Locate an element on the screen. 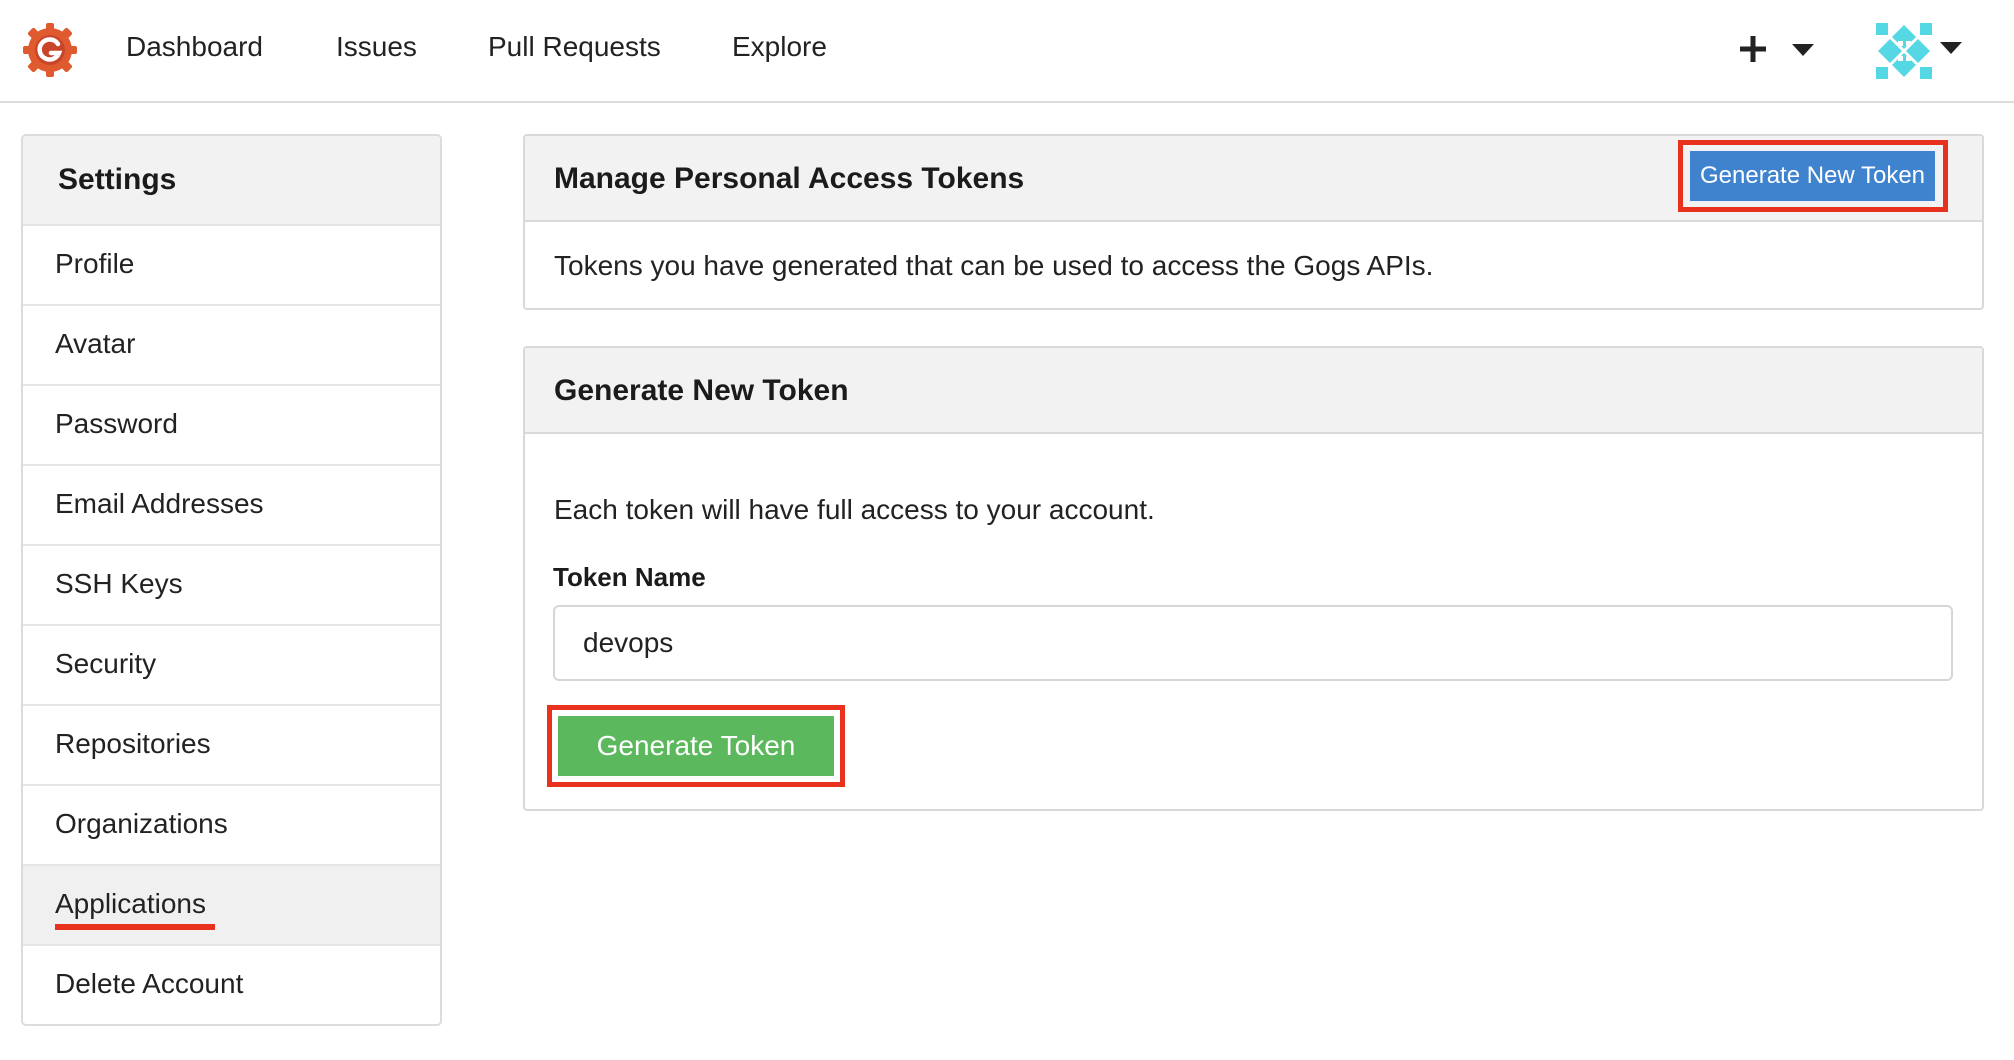  sidebar-item-organizations: Organizations is located at coordinates (231, 826).